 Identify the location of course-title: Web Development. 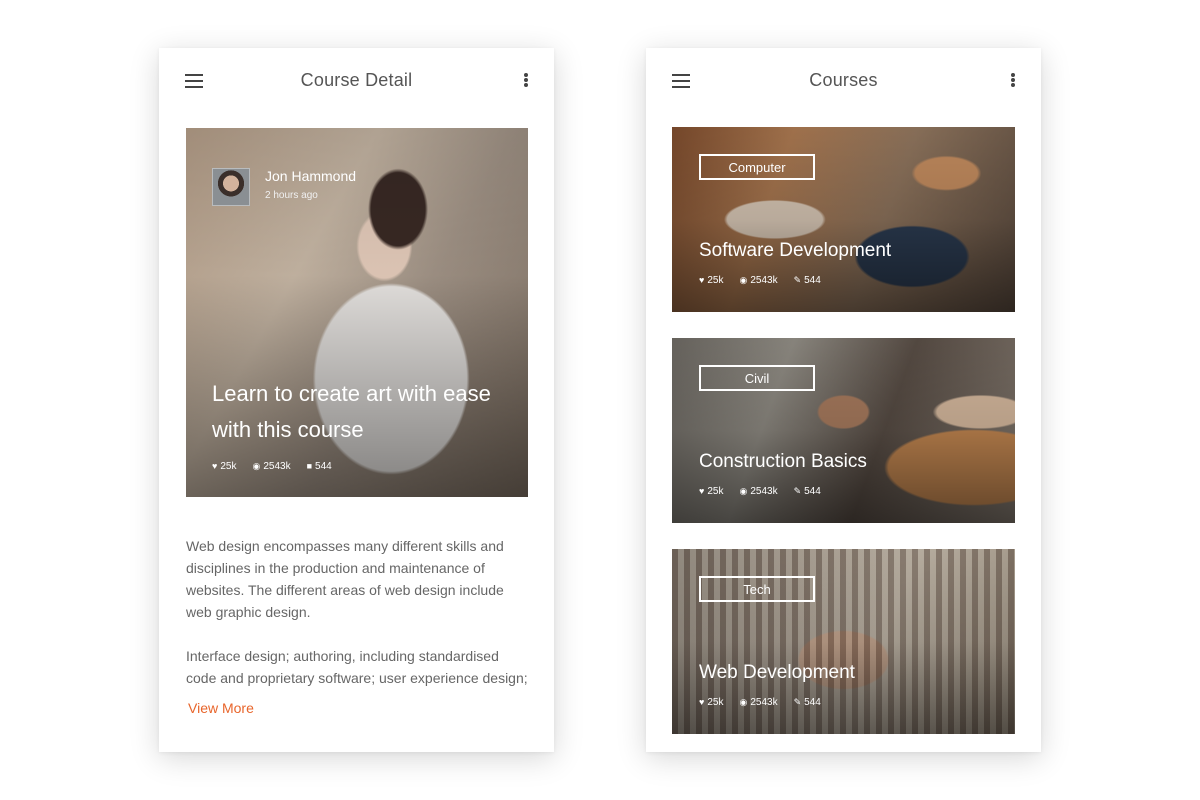
(777, 672).